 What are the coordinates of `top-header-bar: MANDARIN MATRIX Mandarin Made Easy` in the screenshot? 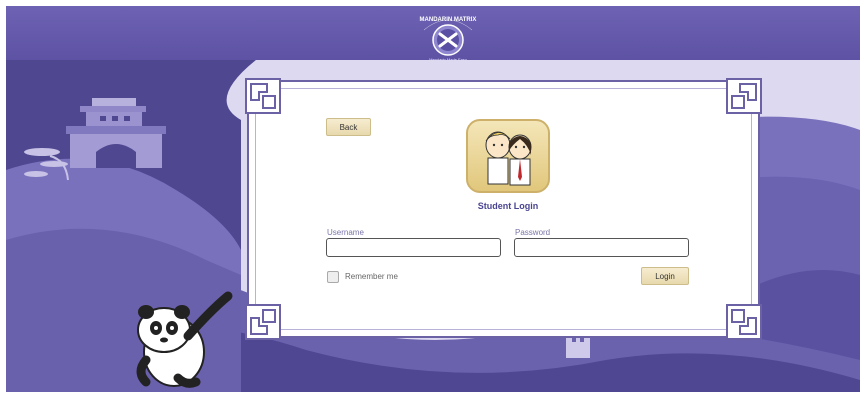 It's located at (433, 34).